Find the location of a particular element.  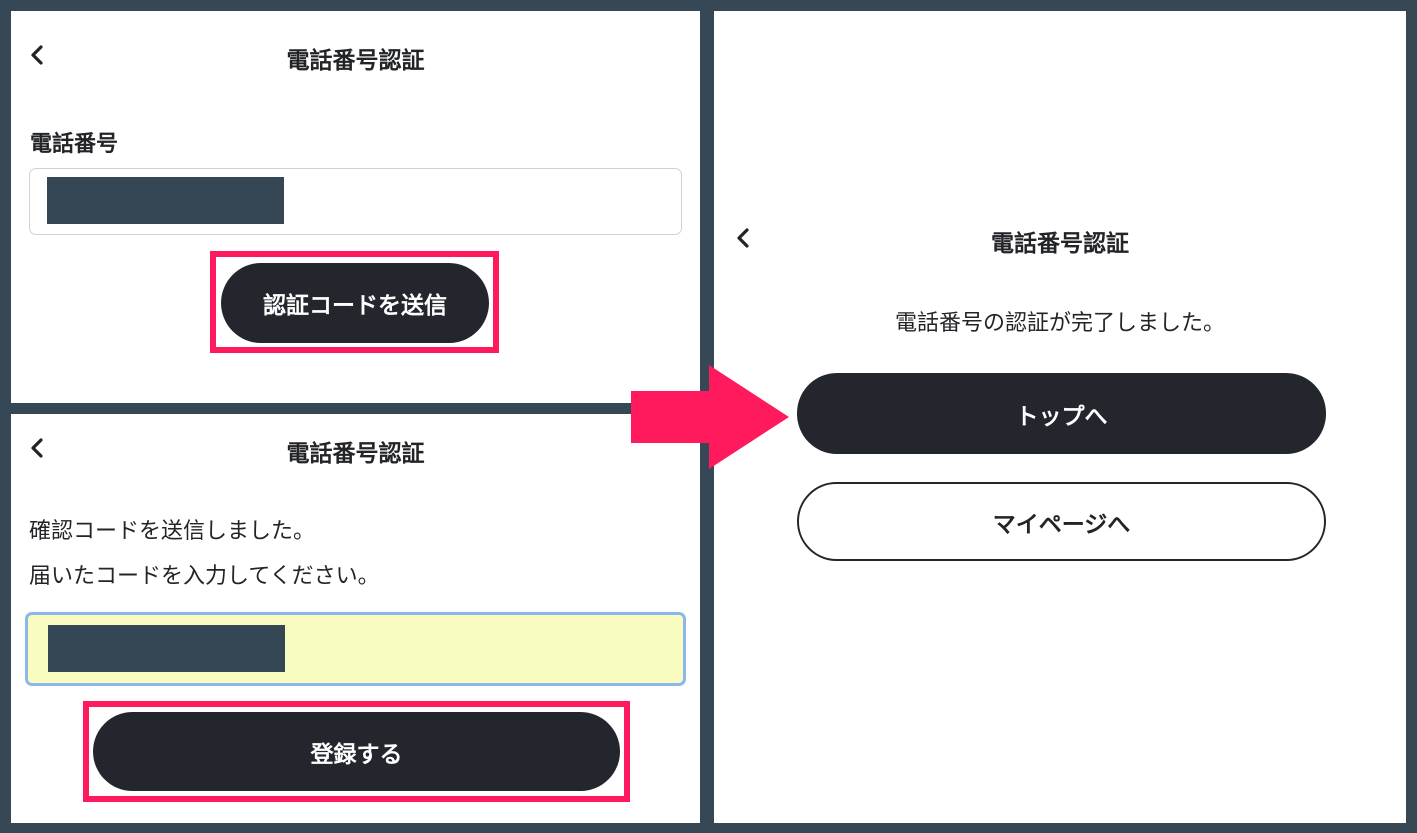

masked-phone-number is located at coordinates (165, 200).